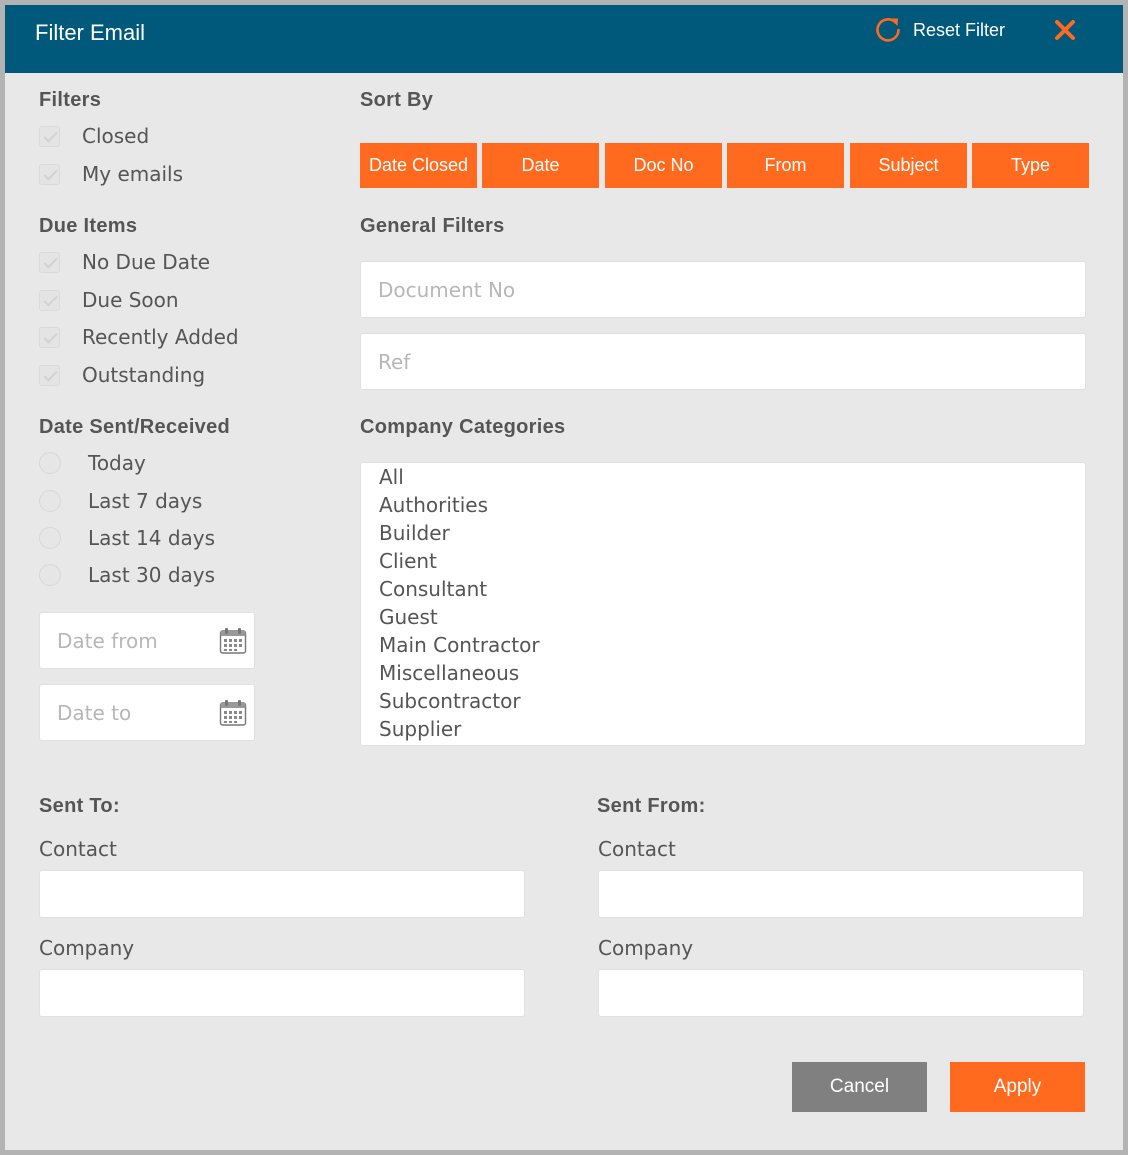 This screenshot has width=1128, height=1155. I want to click on sent-from-contact-field, so click(841, 894).